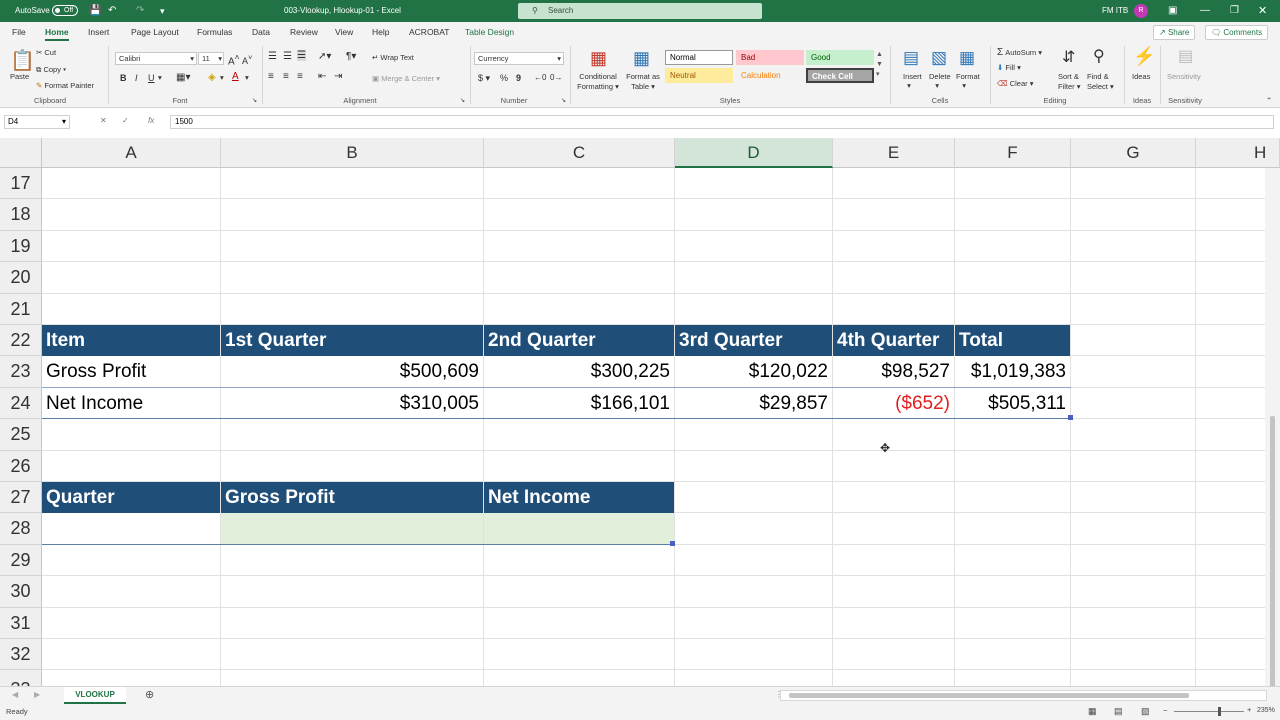 The image size is (1280, 720). I want to click on autosum-button: Σ AutoSum ▾, so click(1019, 52).